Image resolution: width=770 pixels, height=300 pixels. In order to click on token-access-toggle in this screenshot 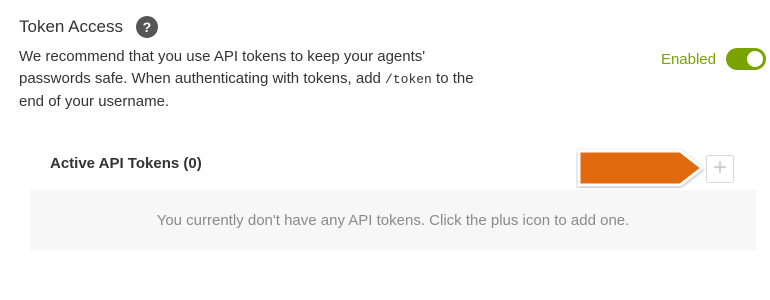, I will do `click(746, 59)`.